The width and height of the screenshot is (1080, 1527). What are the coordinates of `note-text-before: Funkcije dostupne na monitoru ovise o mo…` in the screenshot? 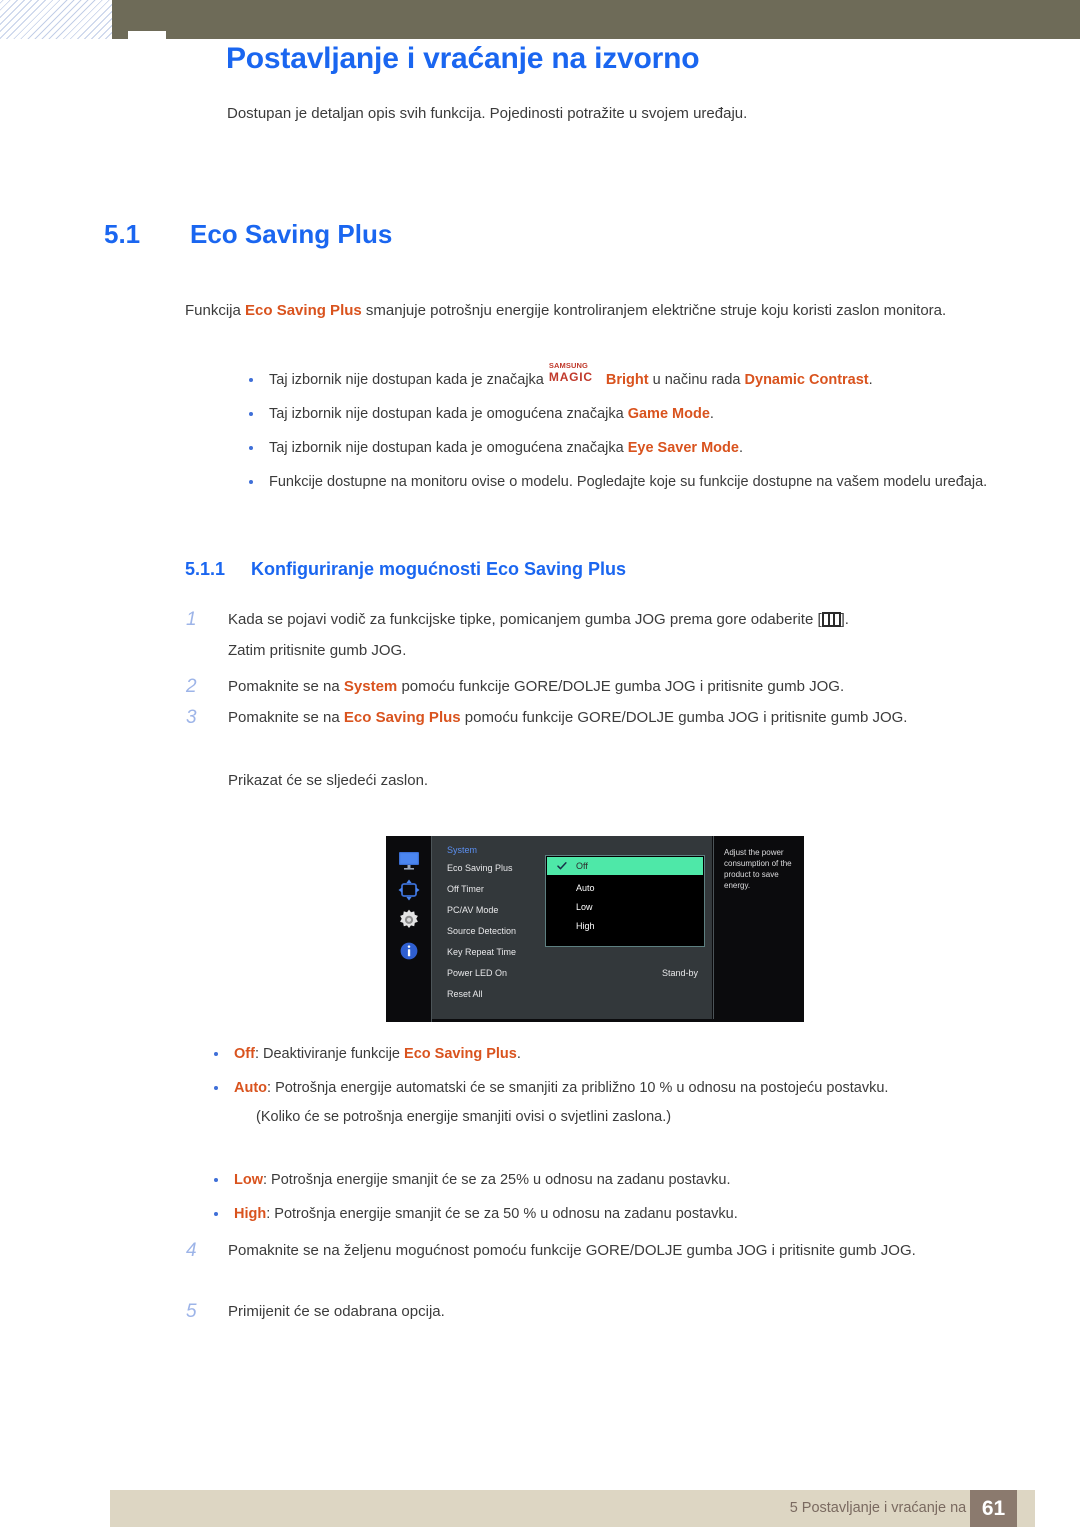 It's located at (628, 482).